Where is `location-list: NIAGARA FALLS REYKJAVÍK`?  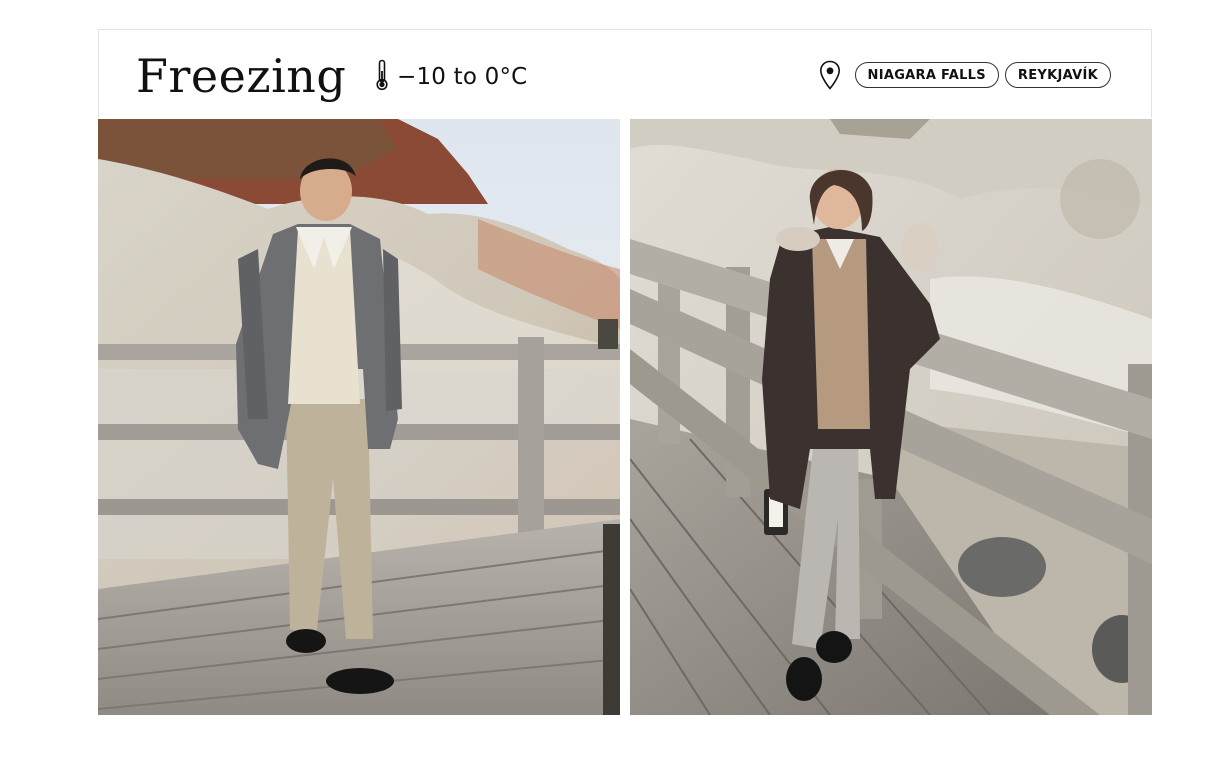 location-list: NIAGARA FALLS REYKJAVÍK is located at coordinates (965, 75).